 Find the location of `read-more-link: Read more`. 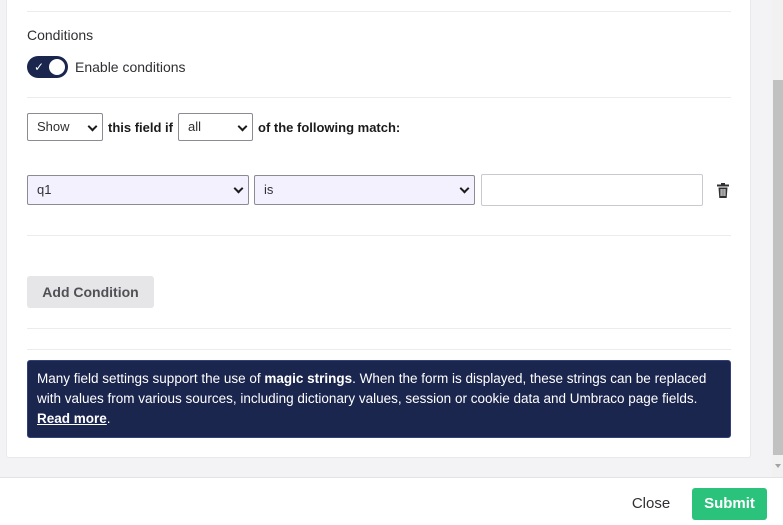

read-more-link: Read more is located at coordinates (72, 418).